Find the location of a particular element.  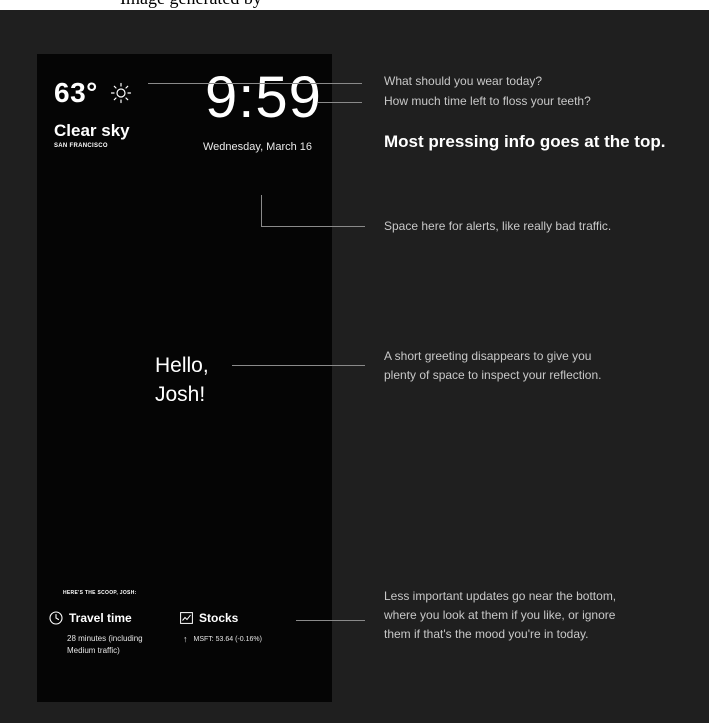

clock-time: 9:59 is located at coordinates (263, 97).